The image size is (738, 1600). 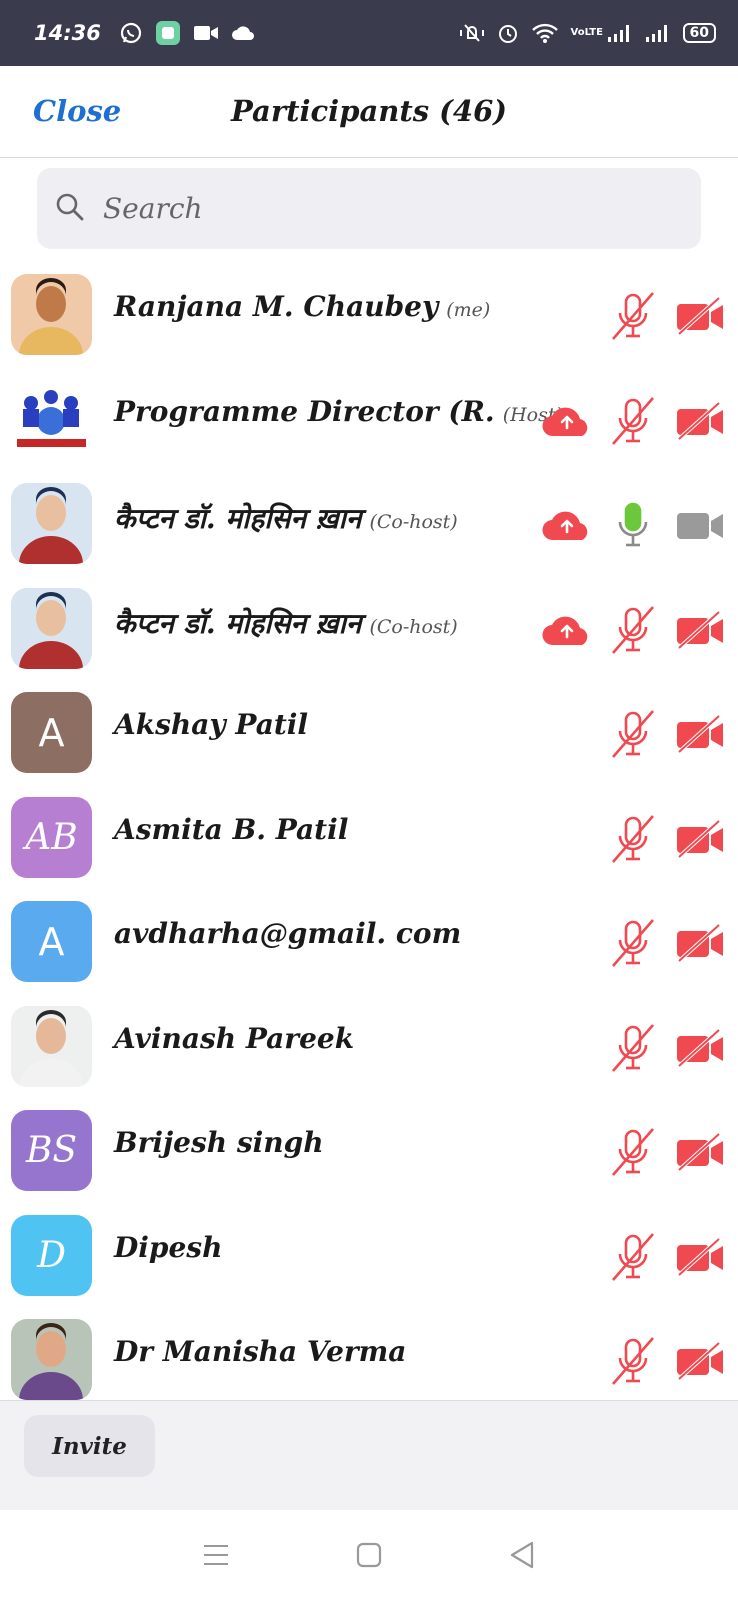 What do you see at coordinates (369, 33) in the screenshot?
I see `status-bar: 14:36 VoLTE 60` at bounding box center [369, 33].